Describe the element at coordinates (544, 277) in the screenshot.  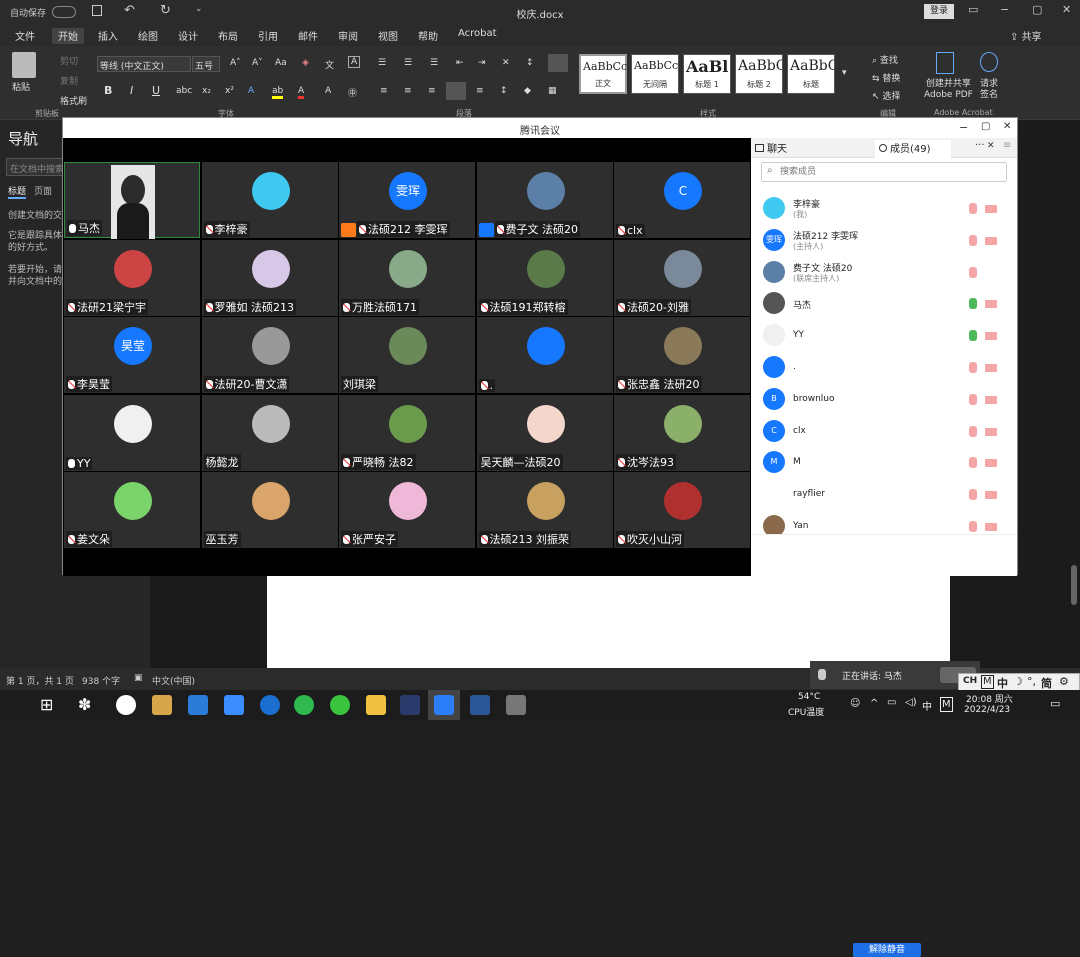
I see `video-tile: 法硕191郑转榕` at that location.